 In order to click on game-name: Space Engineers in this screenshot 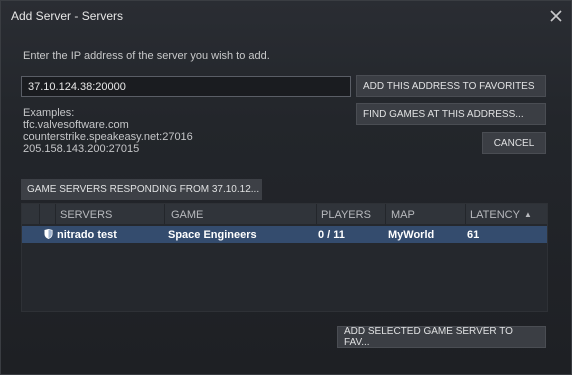, I will do `click(212, 235)`.